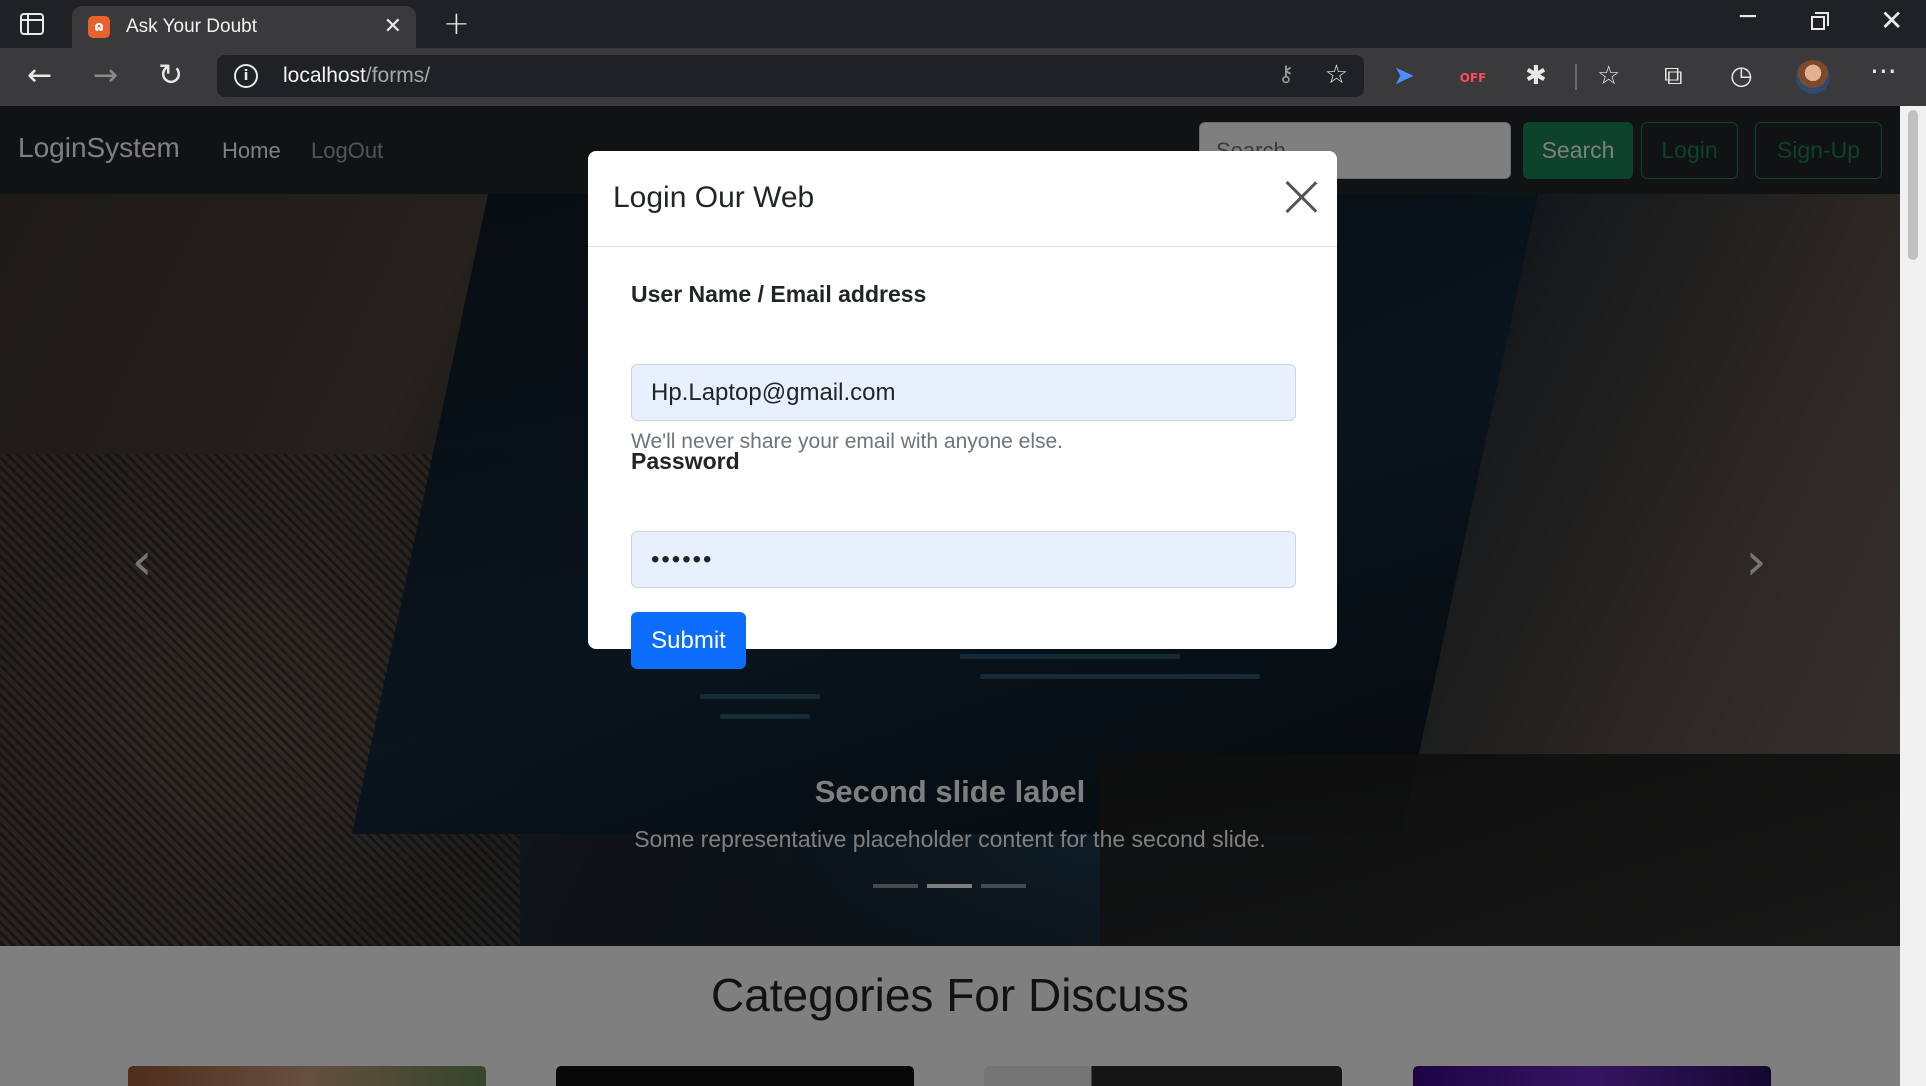 The width and height of the screenshot is (1926, 1086). Describe the element at coordinates (1336, 75) in the screenshot. I see `add-favorite-icon: ☆` at that location.